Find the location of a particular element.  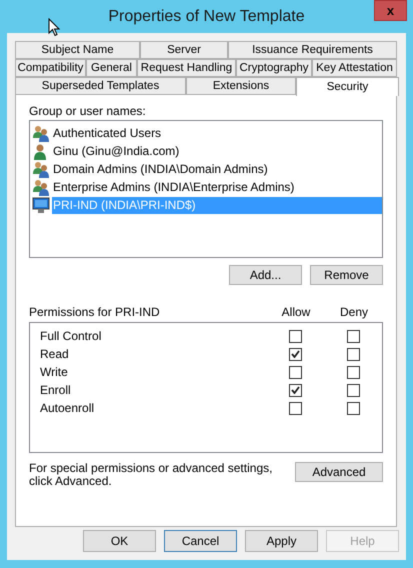

user-item: Authenticated Users is located at coordinates (107, 133).